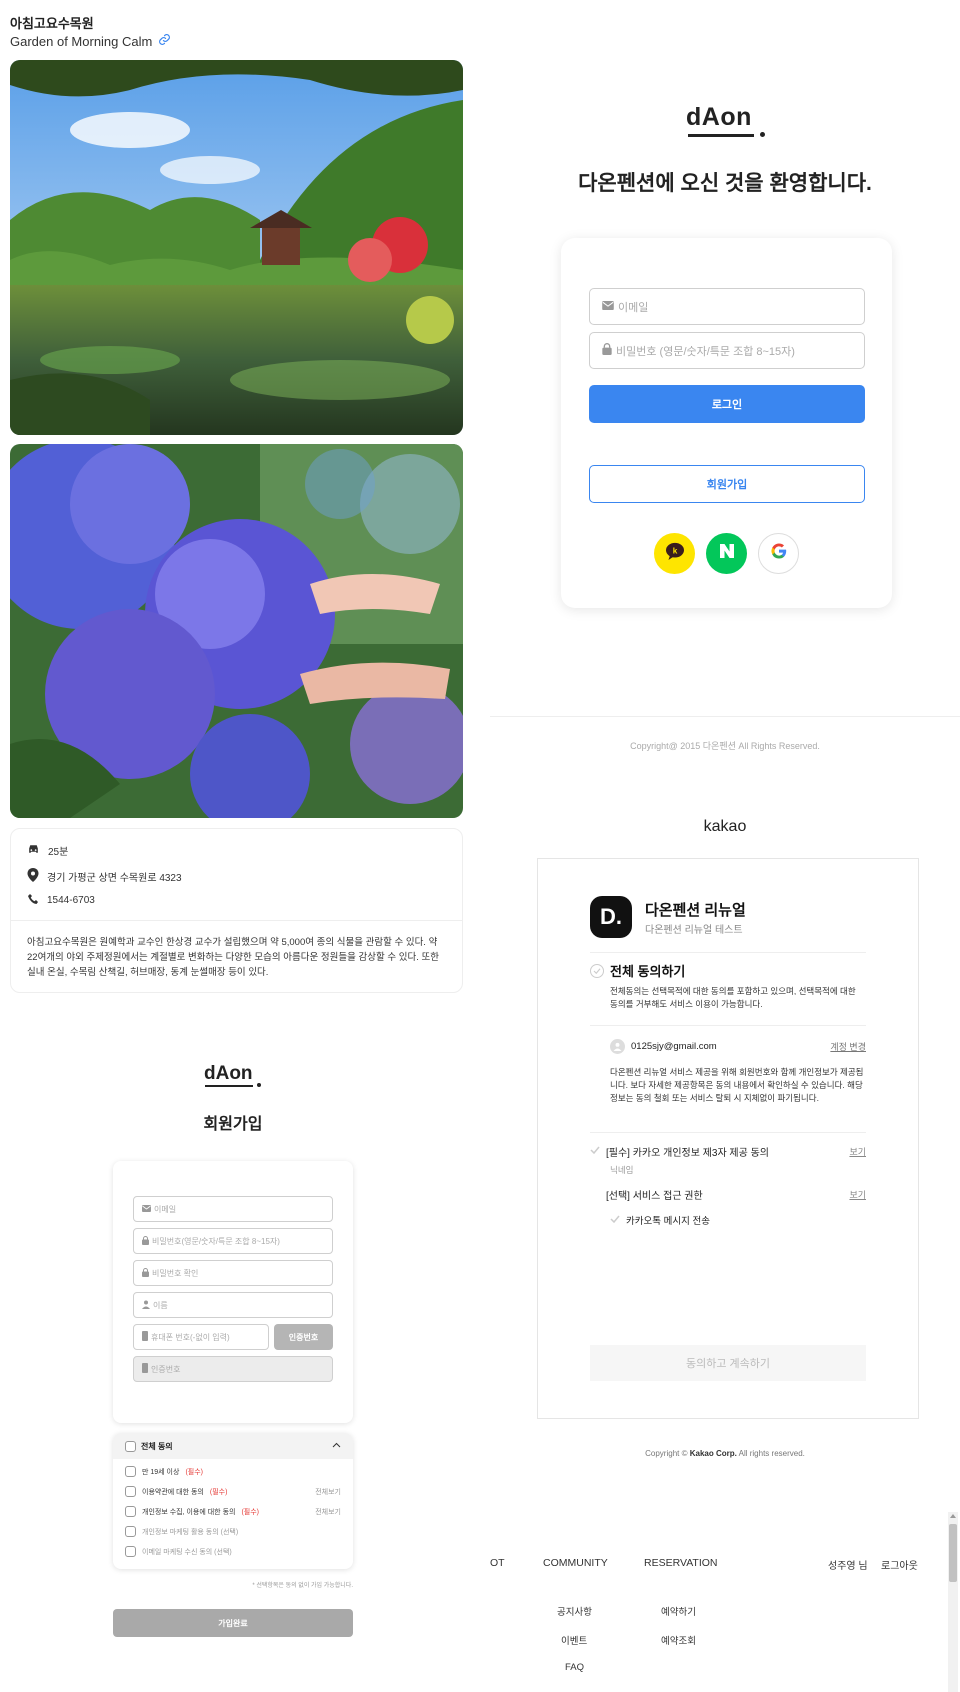 The height and width of the screenshot is (1692, 960). I want to click on user-greeting: 성주영 님, so click(848, 1566).